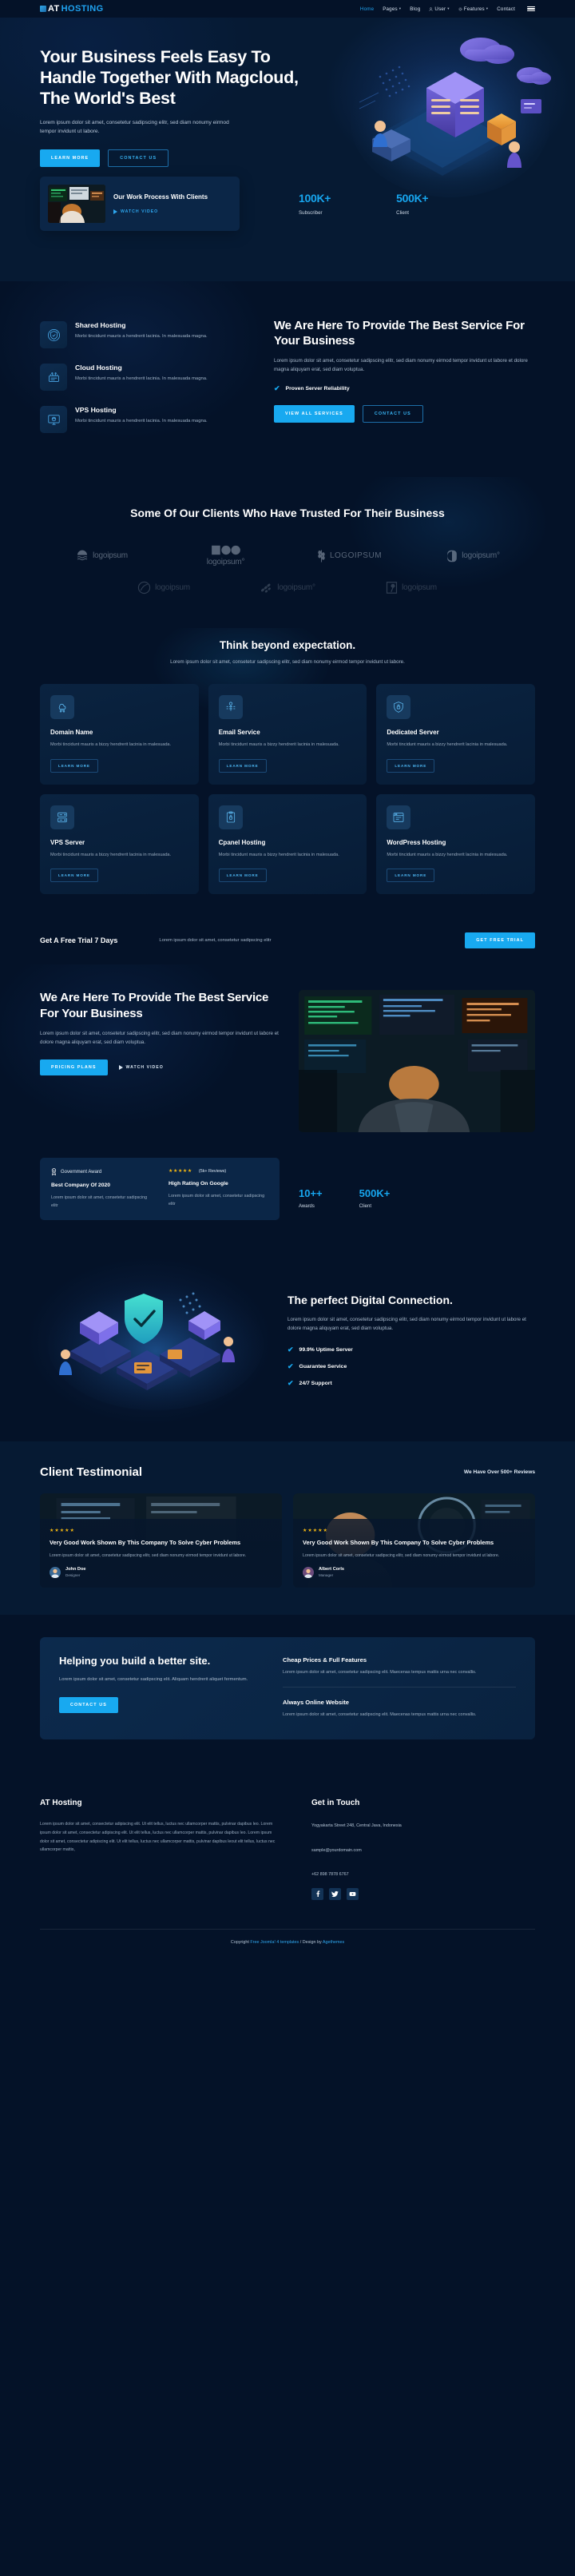 The width and height of the screenshot is (575, 2576). What do you see at coordinates (392, 9) in the screenshot?
I see `nav-item-pages: Pages ▾` at bounding box center [392, 9].